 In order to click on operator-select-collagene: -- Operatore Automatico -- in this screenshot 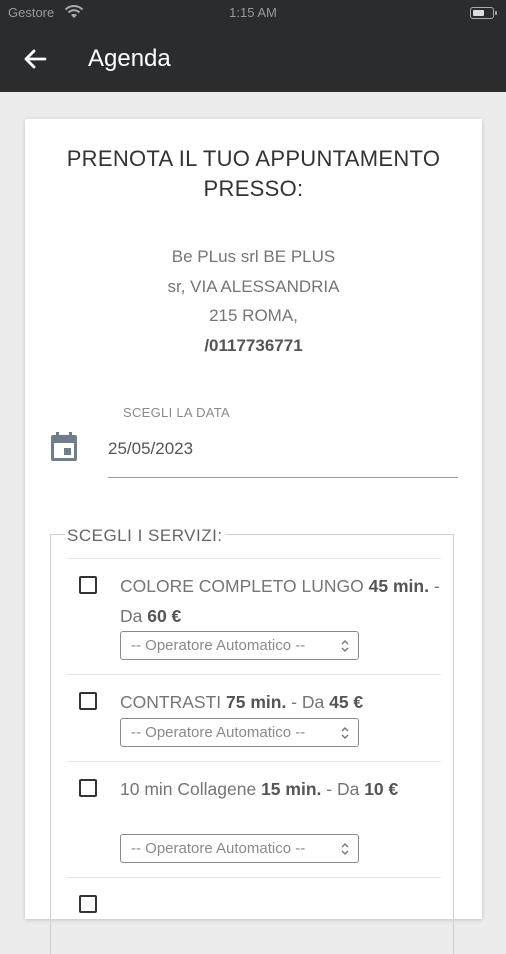, I will do `click(239, 848)`.